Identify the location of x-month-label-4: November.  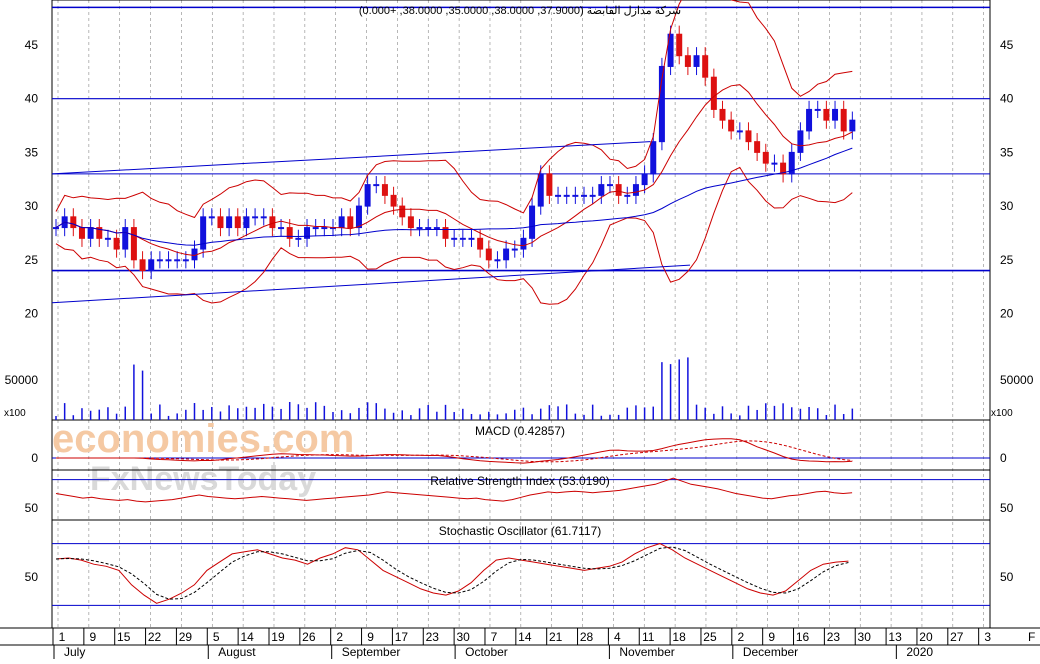
(646, 652).